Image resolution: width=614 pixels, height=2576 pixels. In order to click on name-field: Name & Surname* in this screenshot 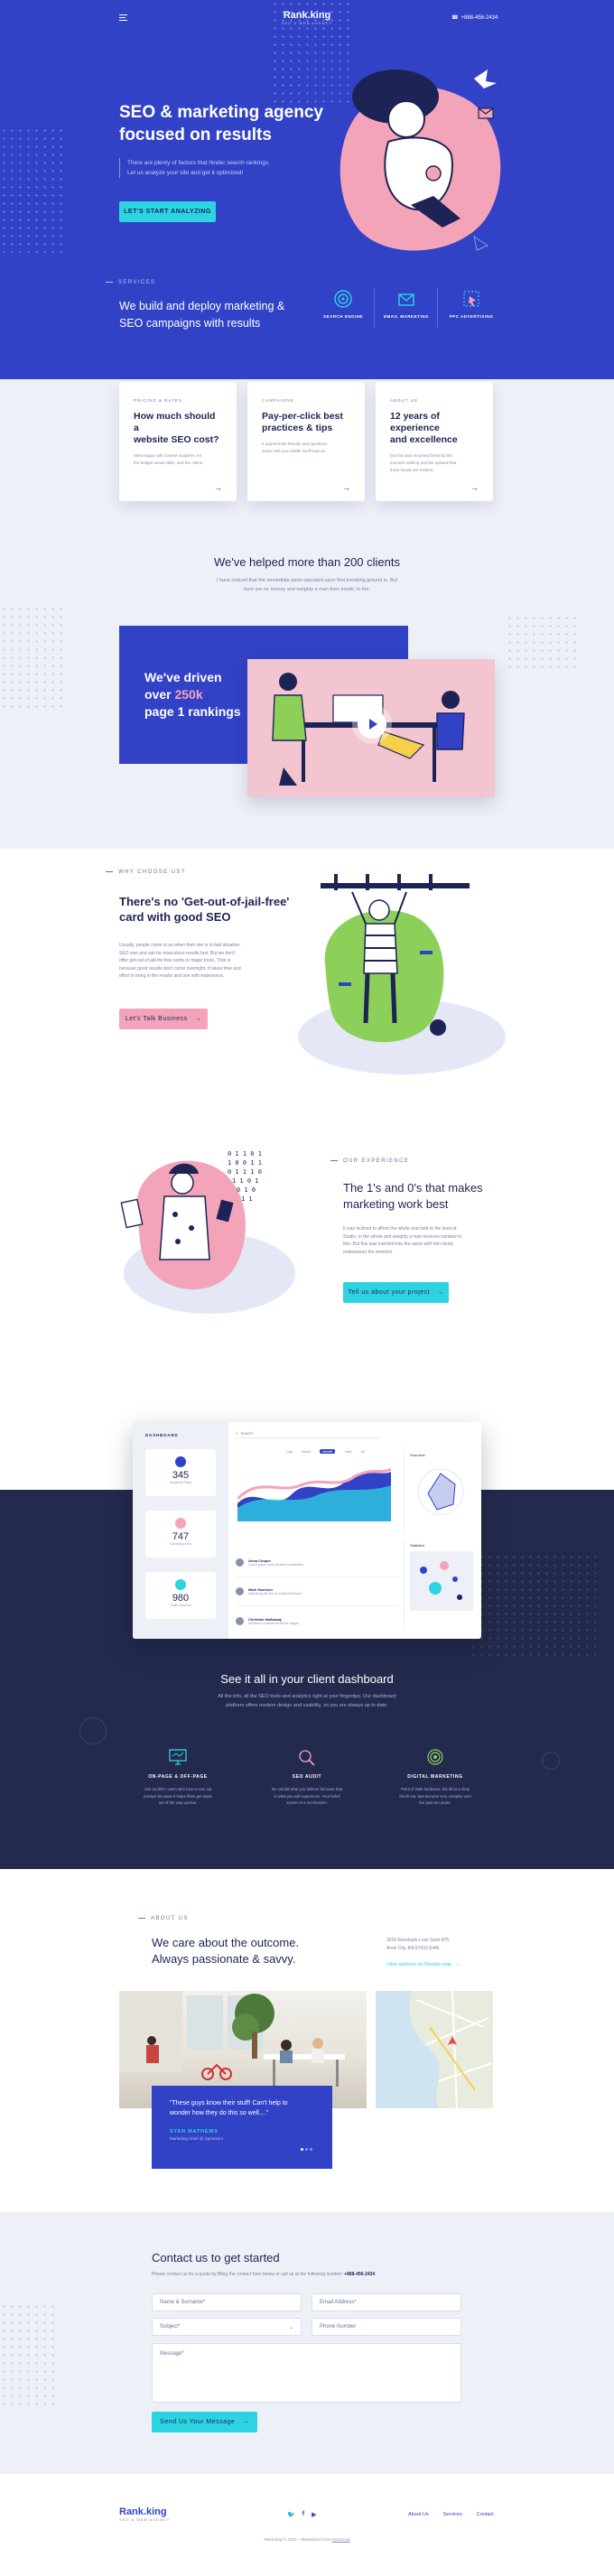, I will do `click(227, 2302)`.